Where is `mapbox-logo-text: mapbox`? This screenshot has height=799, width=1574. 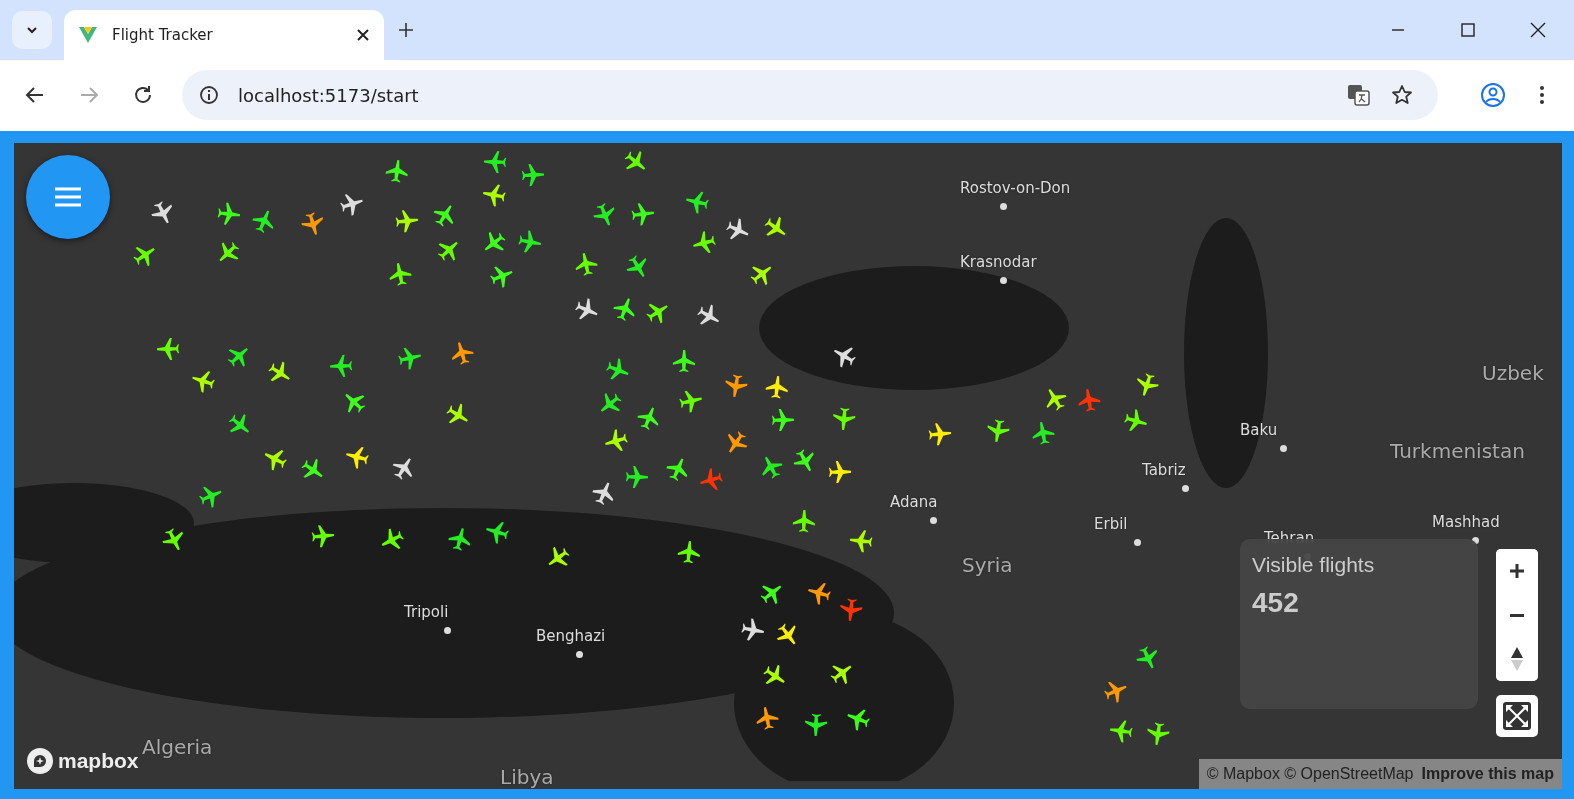 mapbox-logo-text: mapbox is located at coordinates (98, 761).